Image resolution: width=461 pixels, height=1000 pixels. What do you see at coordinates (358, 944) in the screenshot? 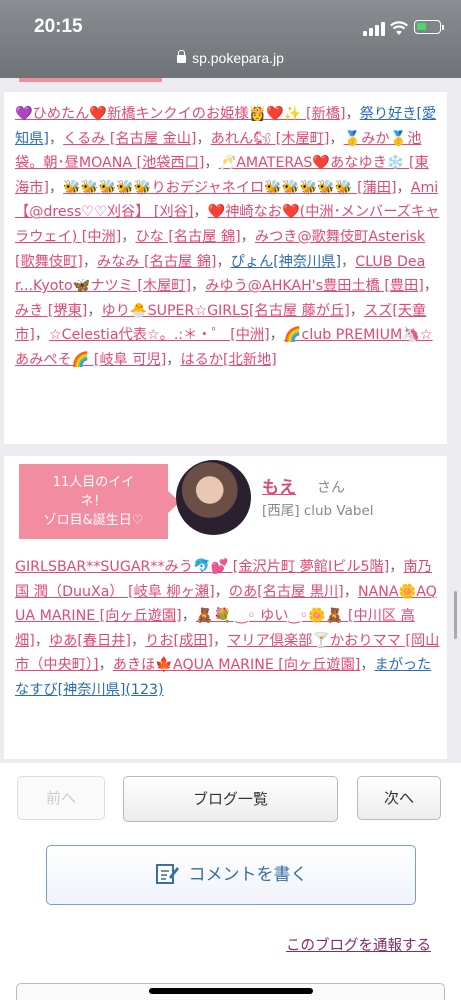
I see `report-link: このブログを通報する` at bounding box center [358, 944].